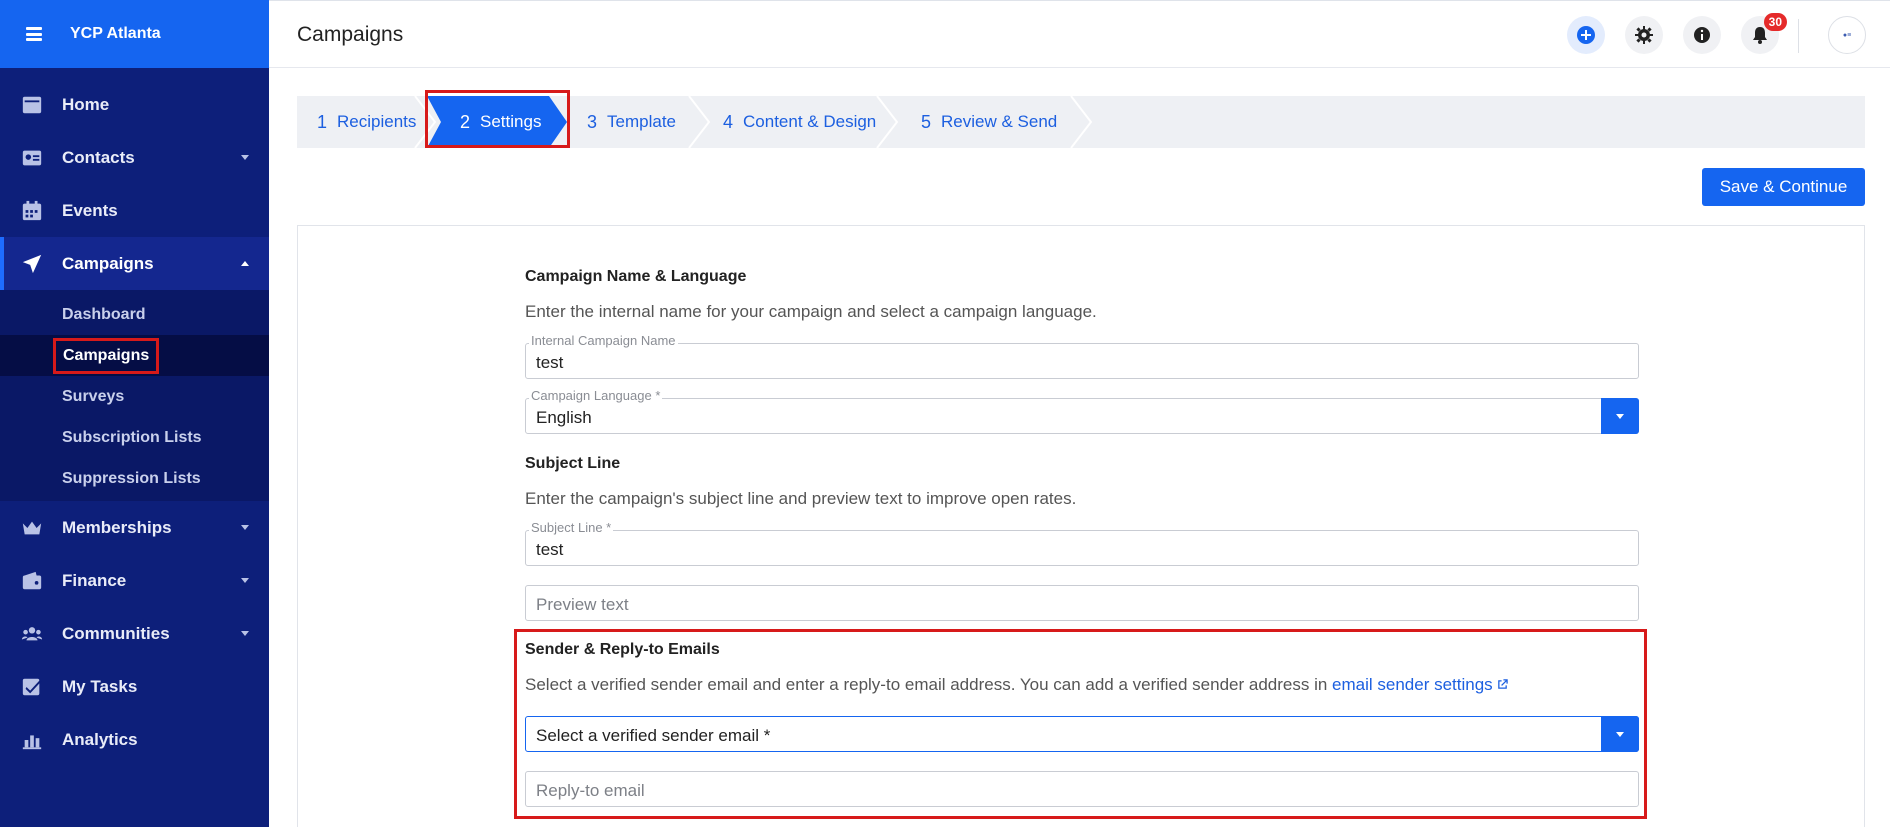 This screenshot has height=827, width=1890. I want to click on page-title: Campaigns, so click(350, 34).